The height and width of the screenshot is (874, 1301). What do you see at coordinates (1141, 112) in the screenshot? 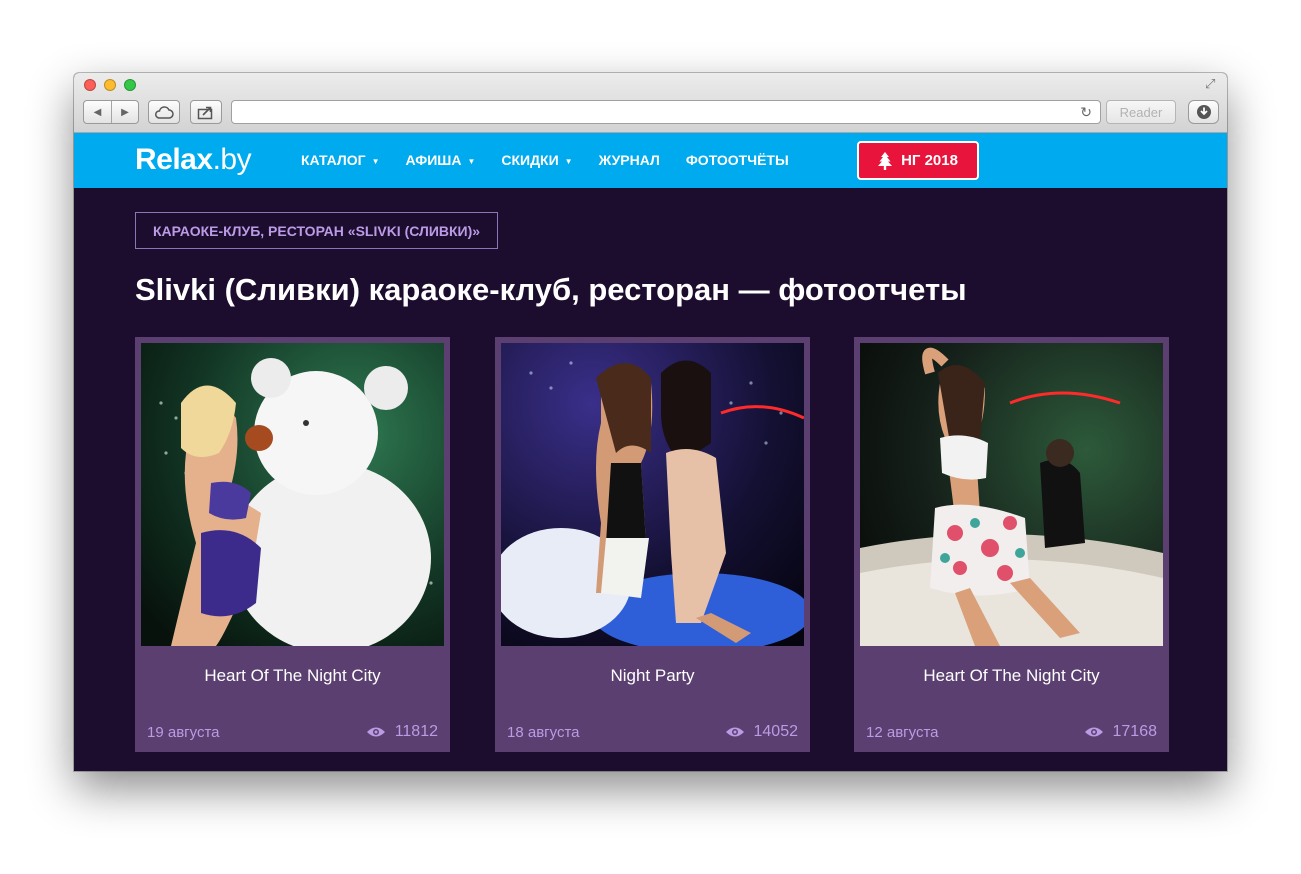
I see `reader-button: Reader` at bounding box center [1141, 112].